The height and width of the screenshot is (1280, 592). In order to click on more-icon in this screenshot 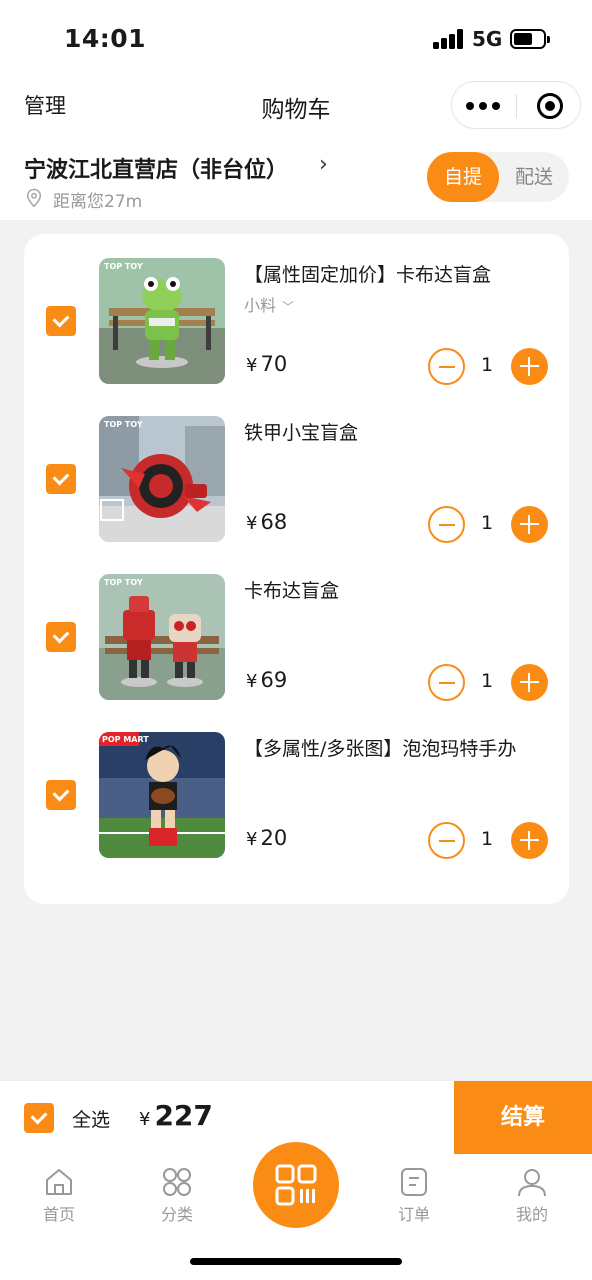, I will do `click(483, 106)`.